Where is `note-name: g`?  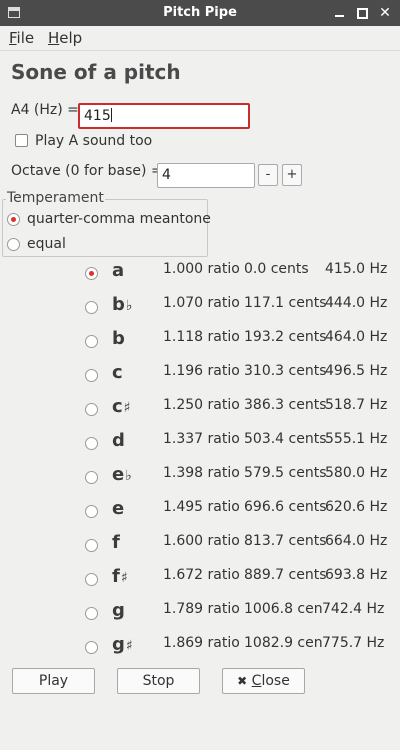 note-name: g is located at coordinates (118, 610).